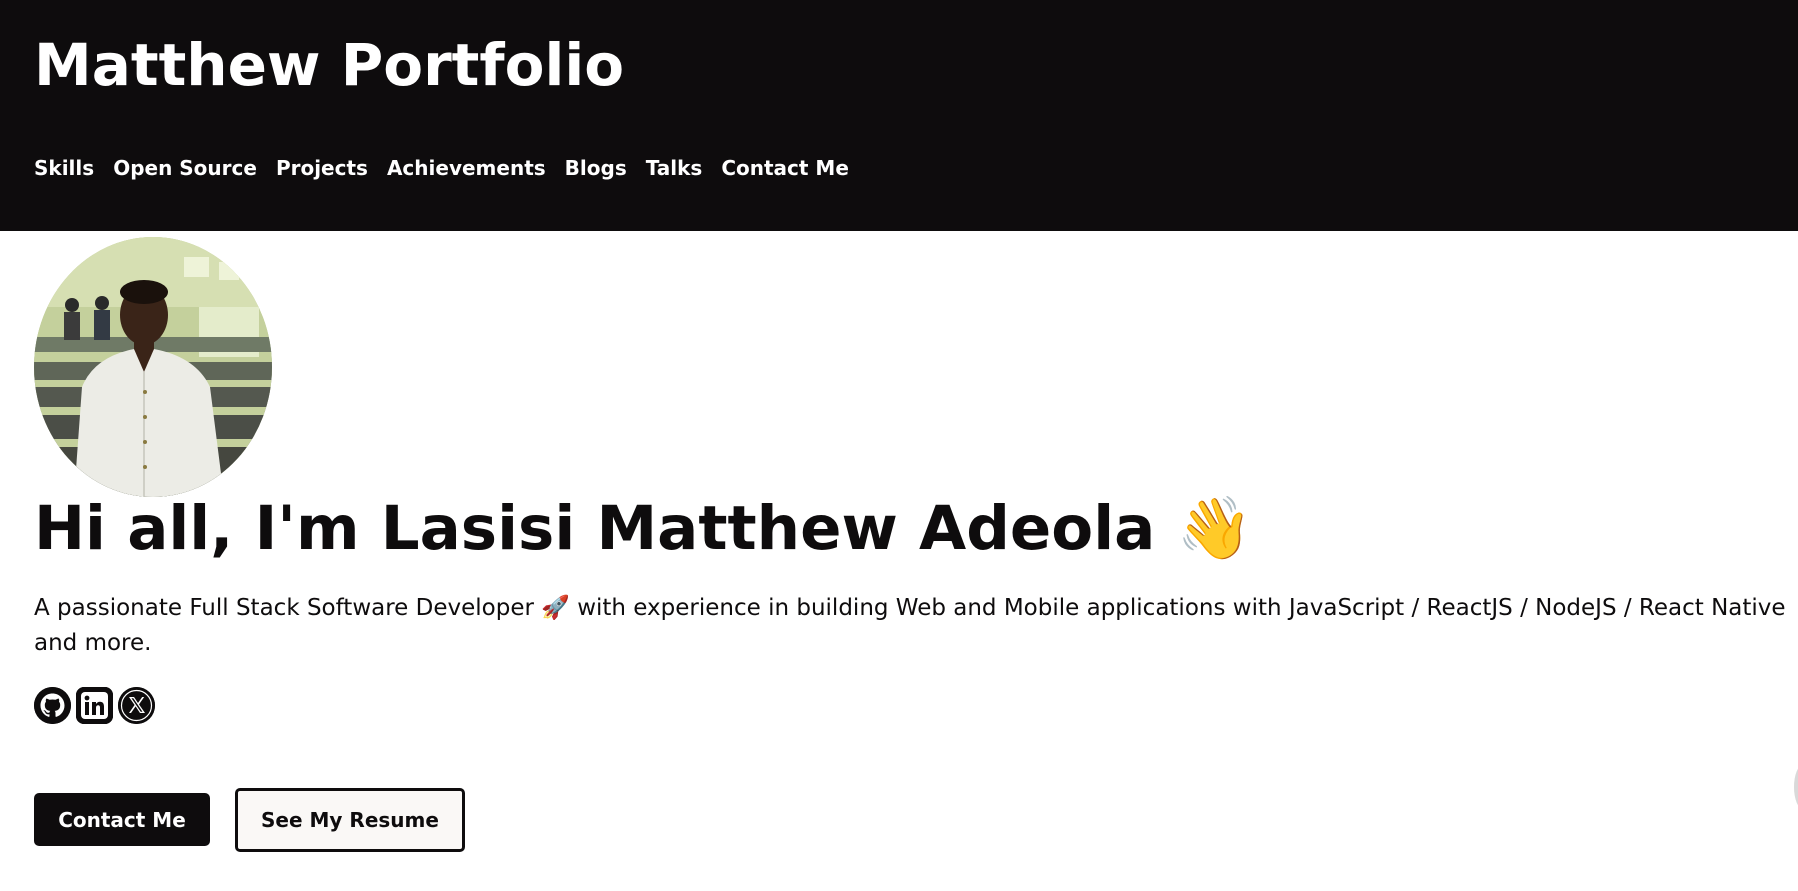  I want to click on linkedin-icon, so click(94, 705).